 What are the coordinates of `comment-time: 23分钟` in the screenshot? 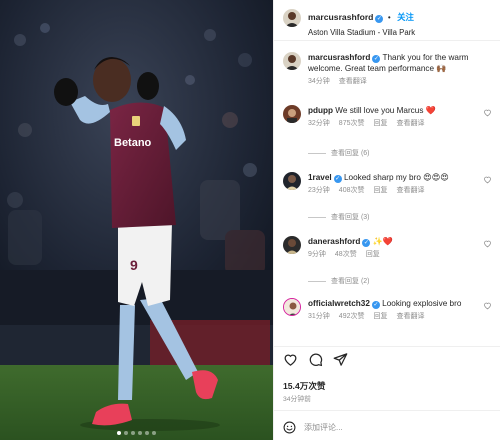 It's located at (319, 190).